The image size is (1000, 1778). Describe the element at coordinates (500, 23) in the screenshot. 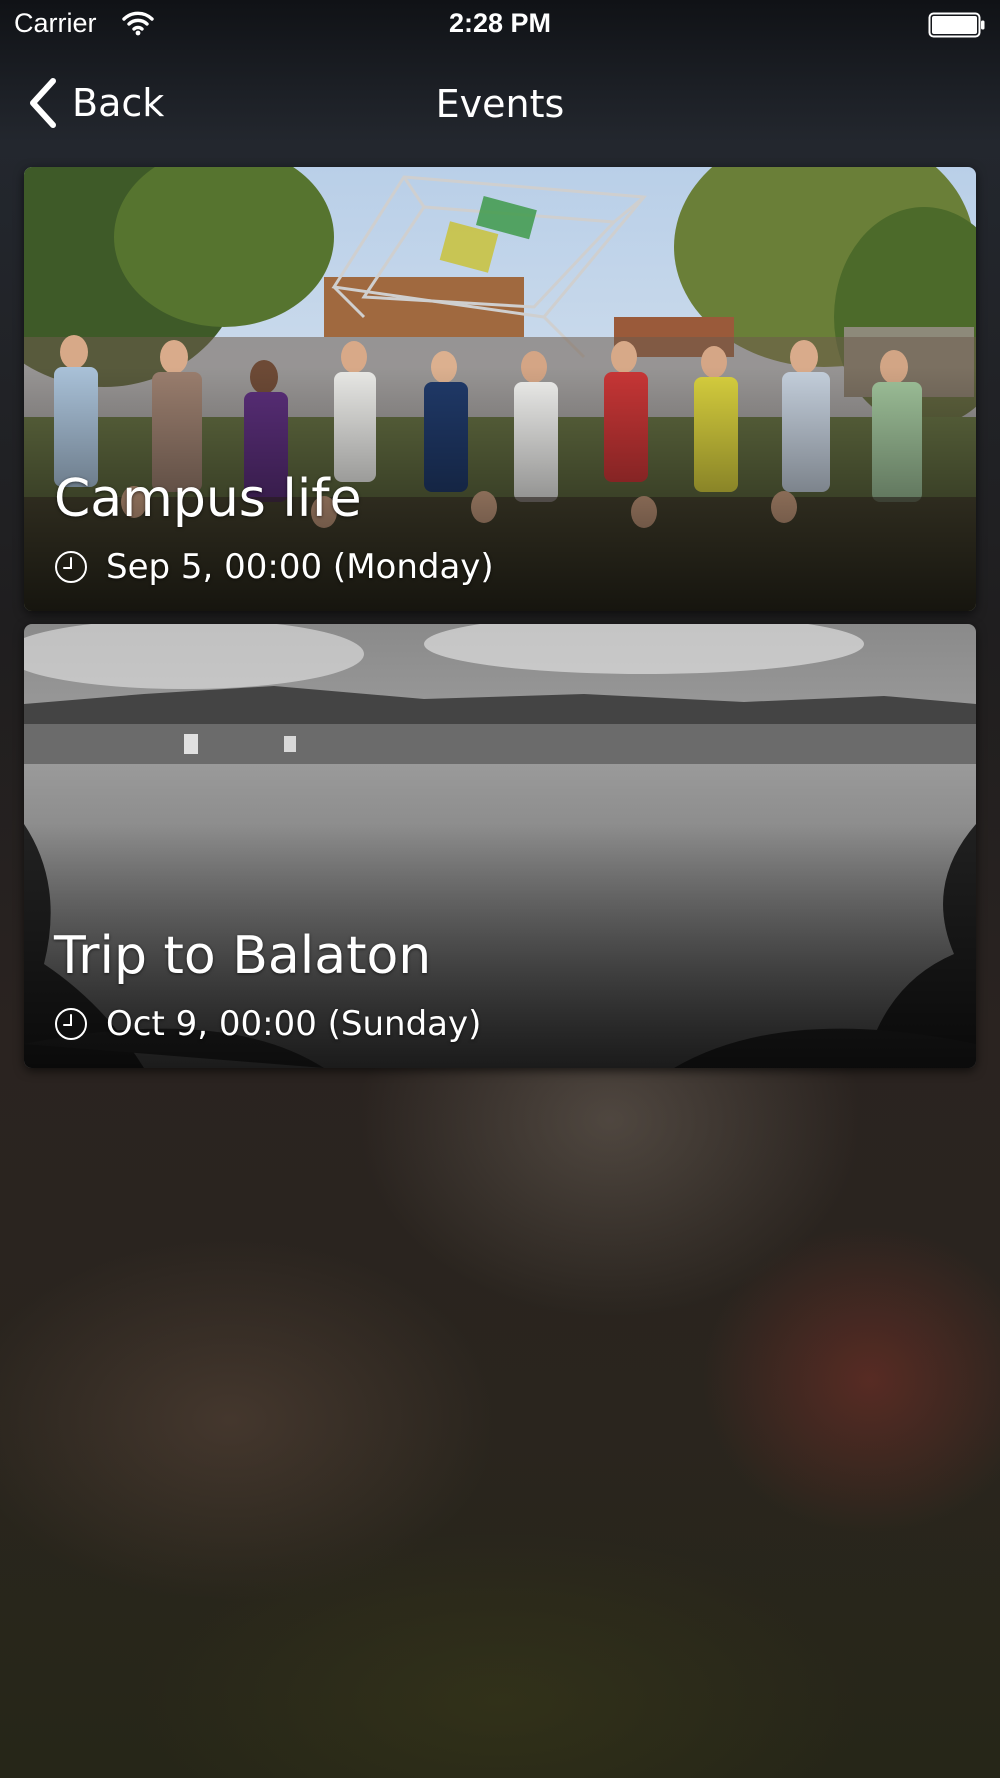

I see `status-time: 2:28 PM` at that location.